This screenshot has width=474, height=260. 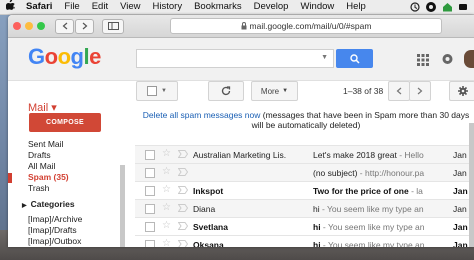 I want to click on sidebar-categories: ▶ Categories, so click(x=48, y=204).